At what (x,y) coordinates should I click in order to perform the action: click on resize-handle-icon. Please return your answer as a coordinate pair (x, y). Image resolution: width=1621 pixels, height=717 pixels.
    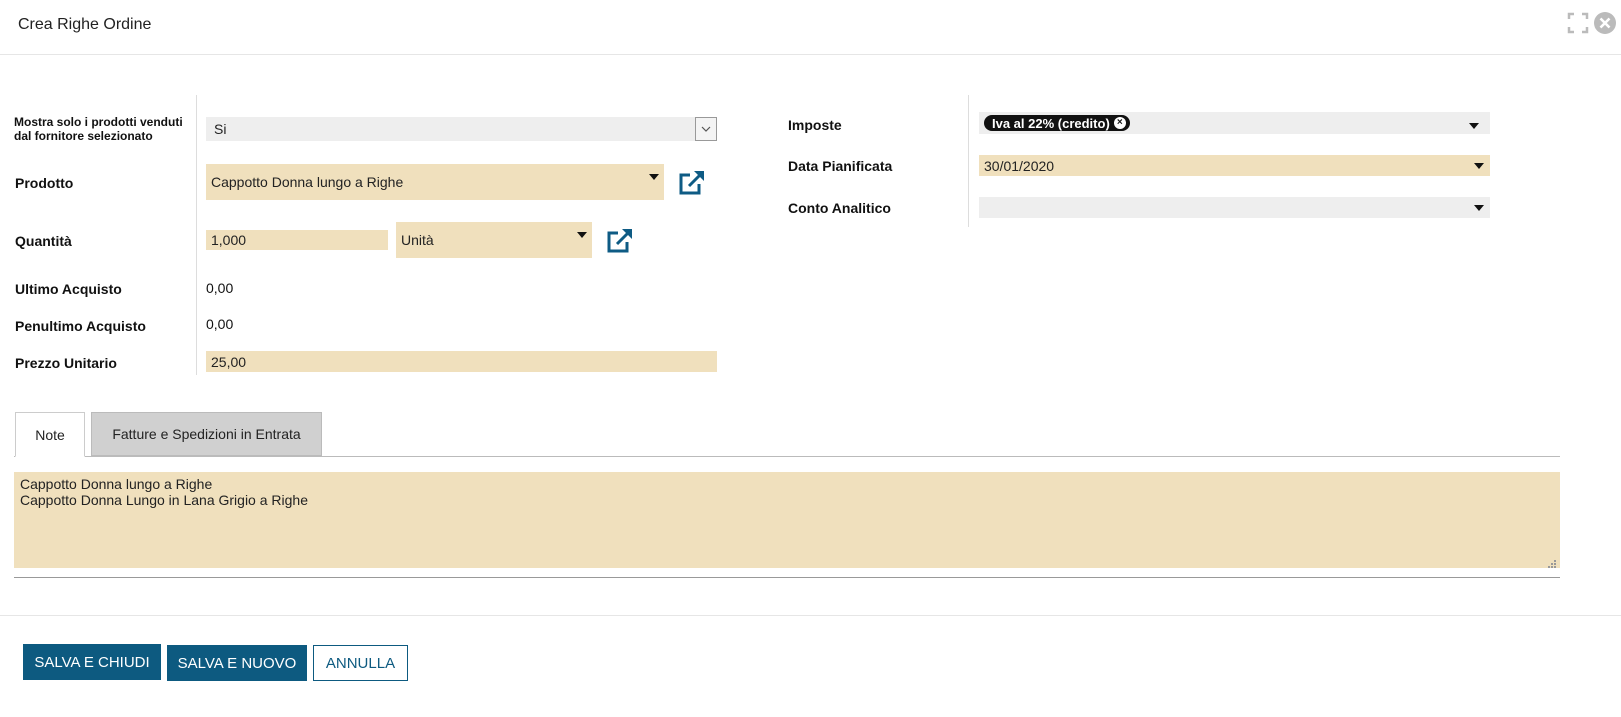
    Looking at the image, I should click on (1552, 565).